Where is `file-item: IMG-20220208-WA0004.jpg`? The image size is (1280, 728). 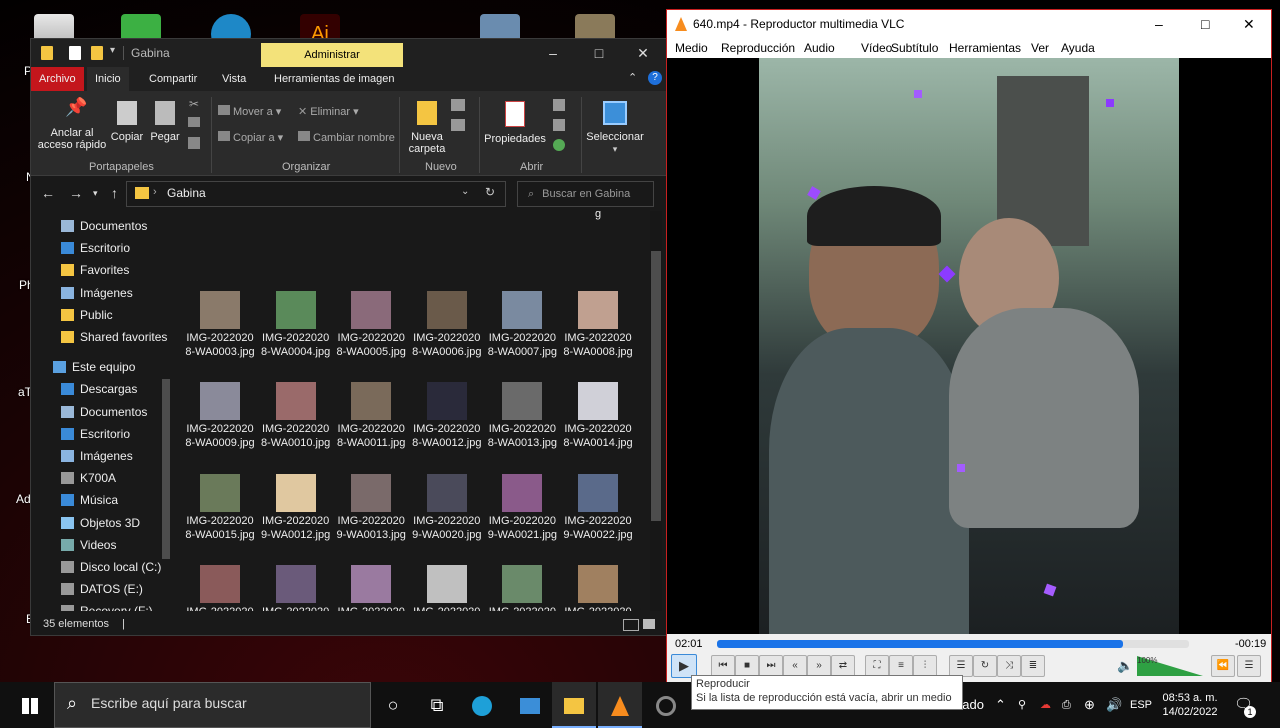 file-item: IMG-20220208-WA0004.jpg is located at coordinates (296, 324).